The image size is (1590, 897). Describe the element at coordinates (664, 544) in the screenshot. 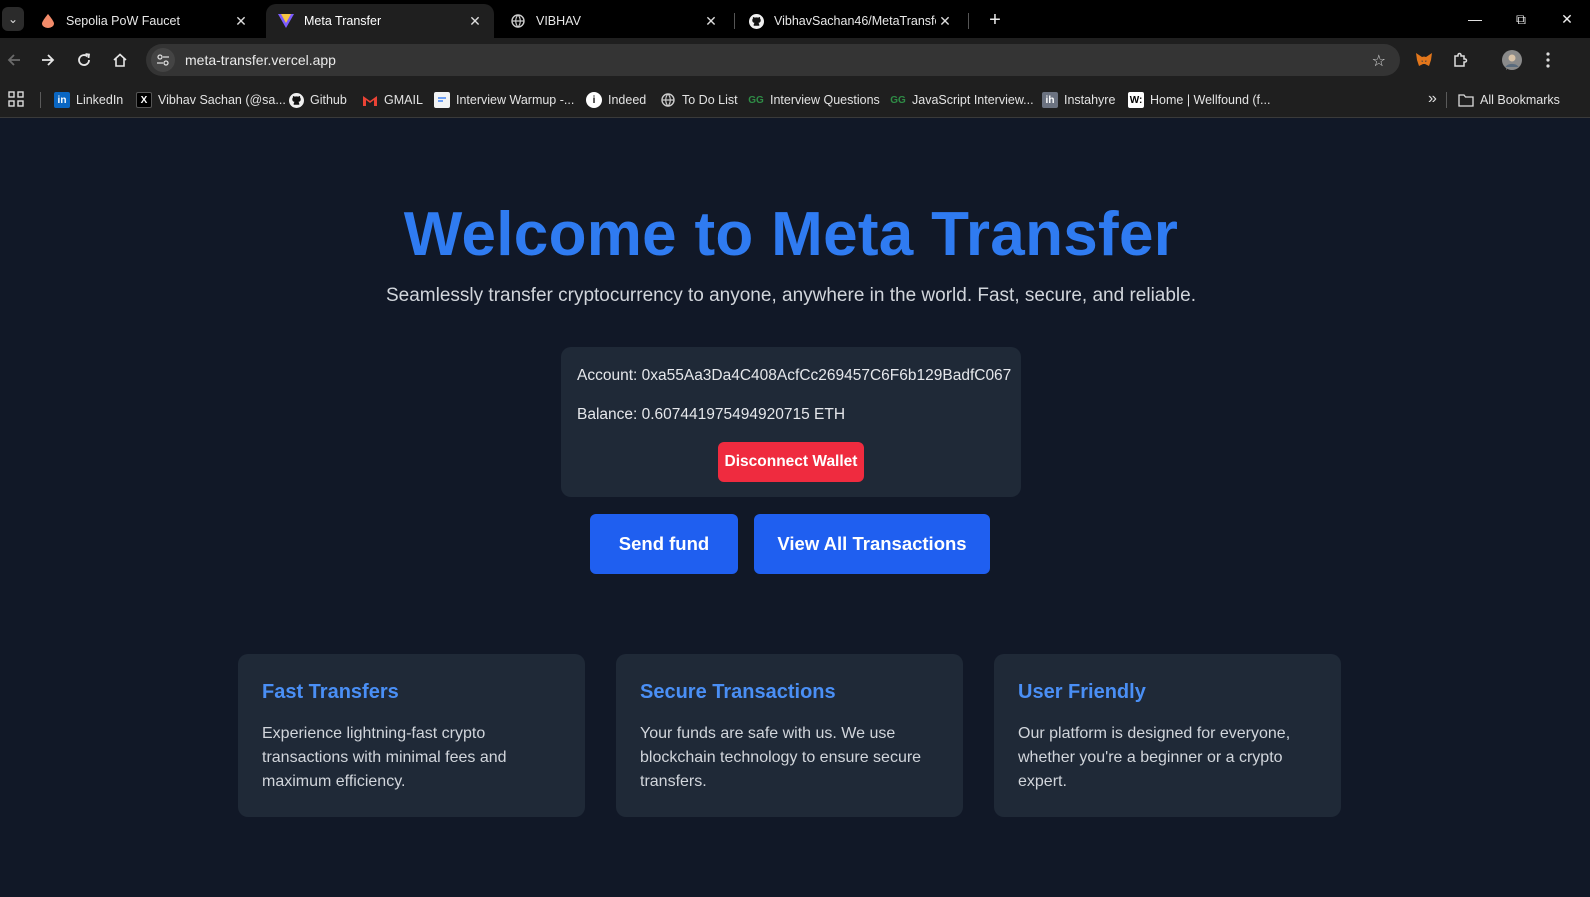

I see `send-fund-button: Send fund` at that location.